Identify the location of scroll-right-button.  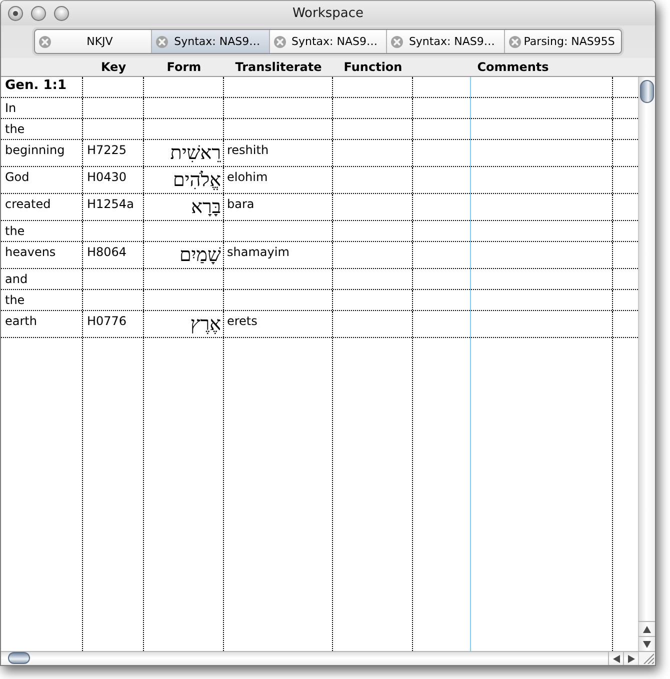
(630, 658).